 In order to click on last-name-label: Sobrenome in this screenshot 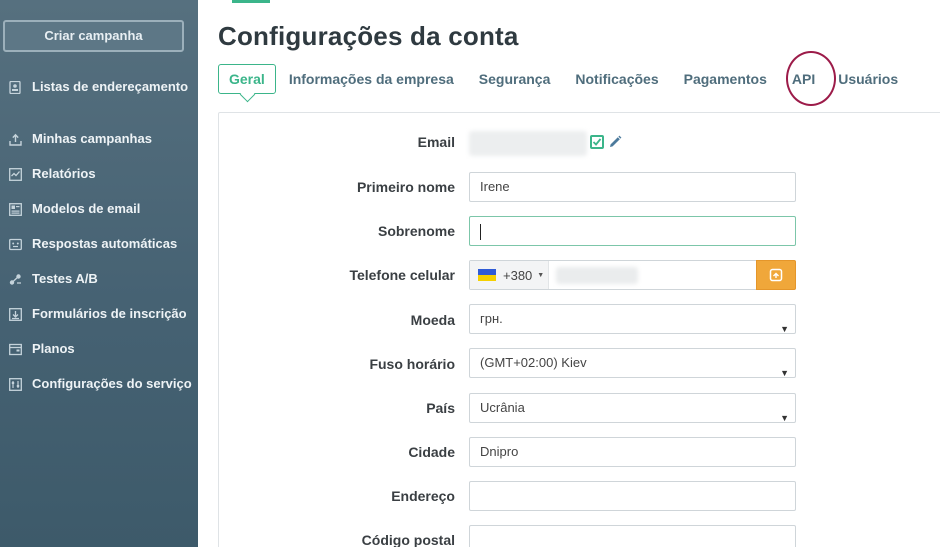, I will do `click(416, 231)`.